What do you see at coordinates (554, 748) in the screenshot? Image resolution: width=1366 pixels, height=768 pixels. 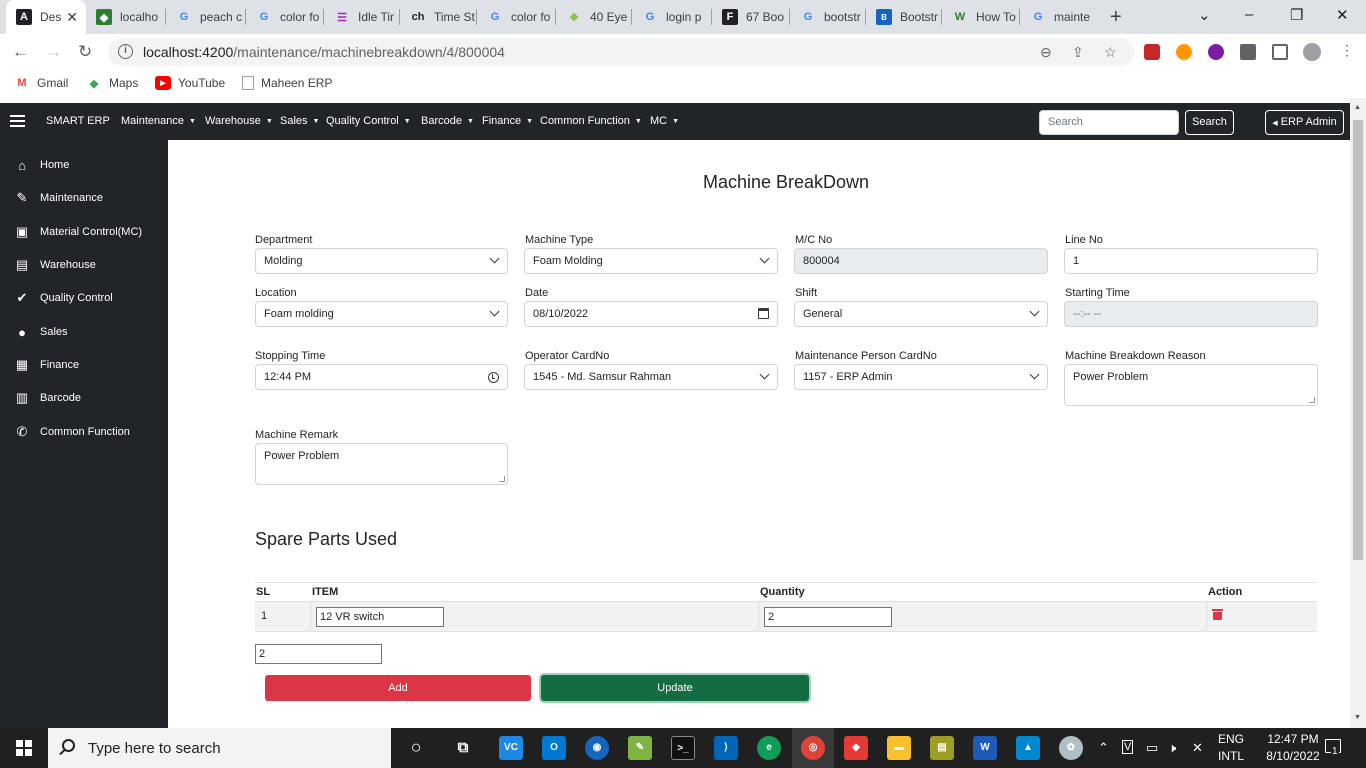 I see `outlook-icon: O` at bounding box center [554, 748].